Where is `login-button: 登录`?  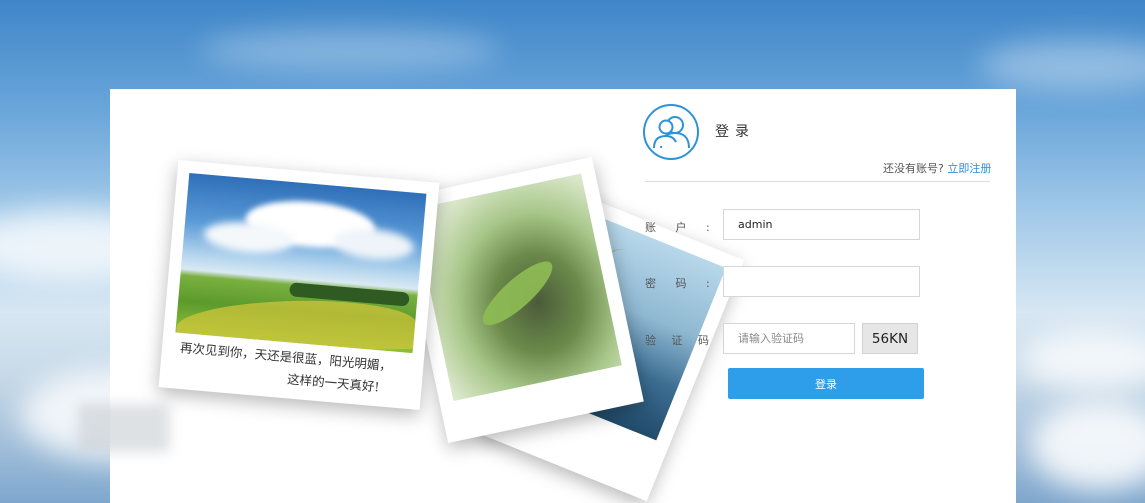
login-button: 登录 is located at coordinates (826, 383).